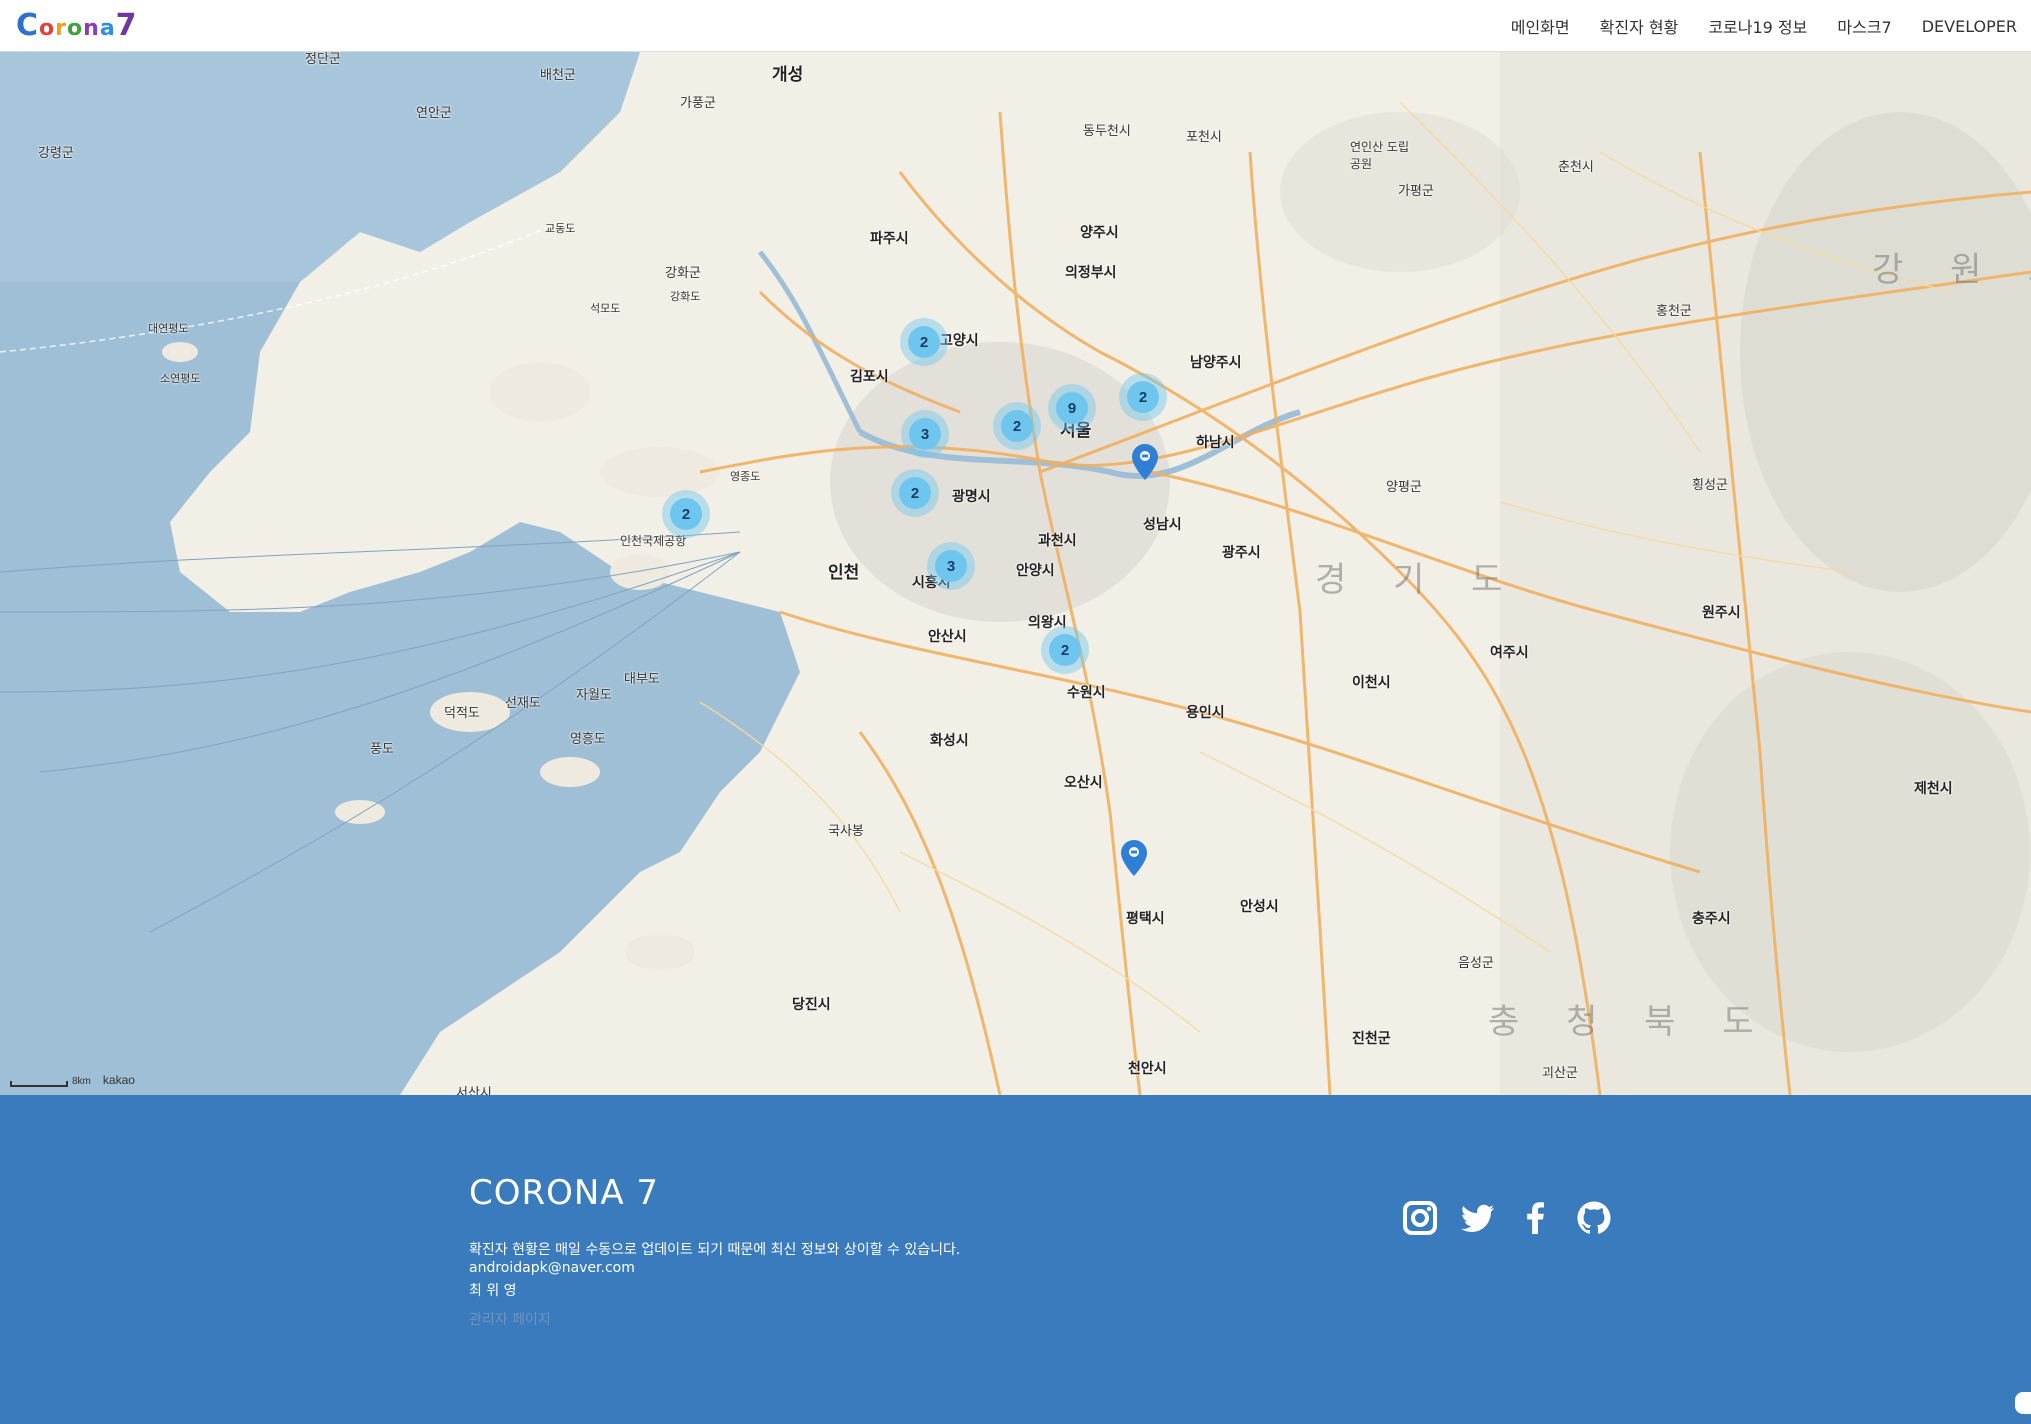 This screenshot has width=2031, height=1424. I want to click on nav-item-main: 메인화면, so click(1540, 26).